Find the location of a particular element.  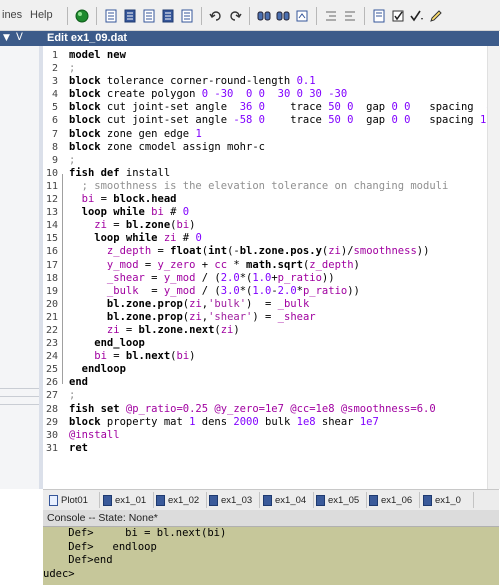

code-line: 26 end is located at coordinates (265, 382).